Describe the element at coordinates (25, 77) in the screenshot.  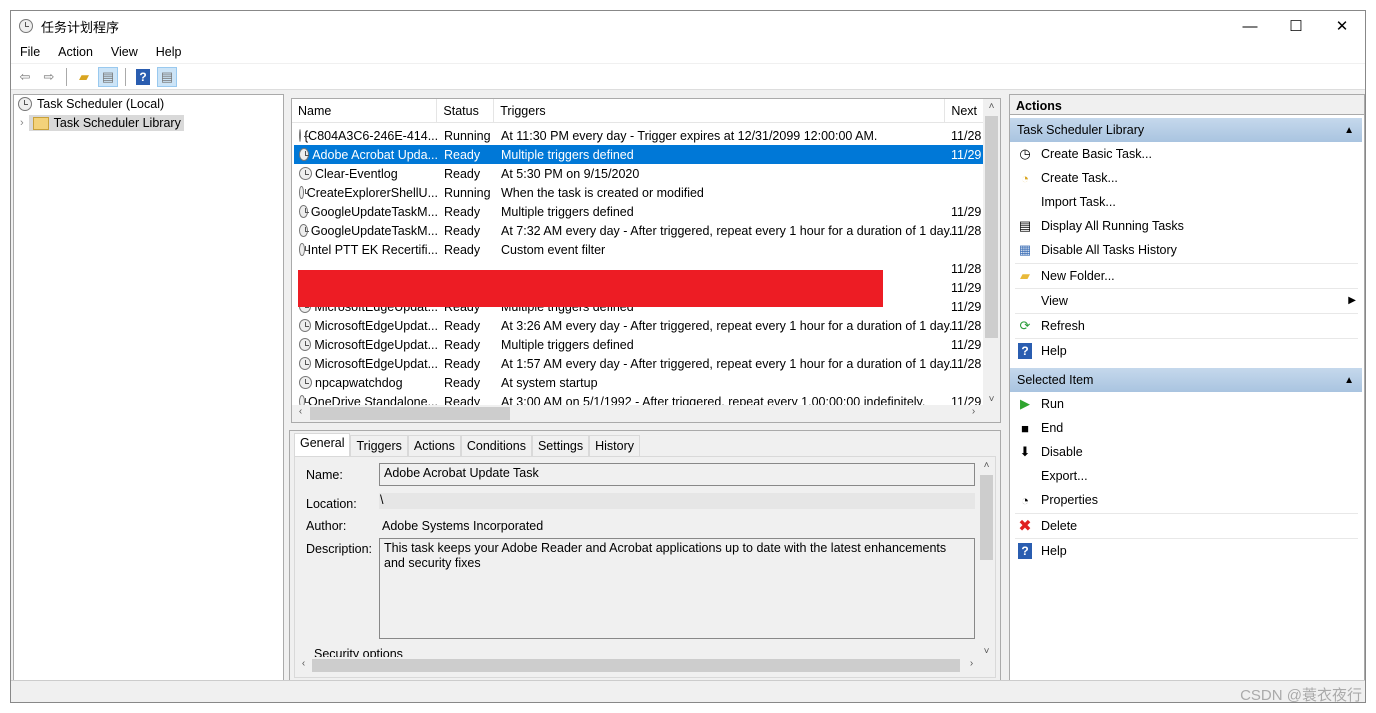
I see `back-arrow-icon: ⇦` at that location.